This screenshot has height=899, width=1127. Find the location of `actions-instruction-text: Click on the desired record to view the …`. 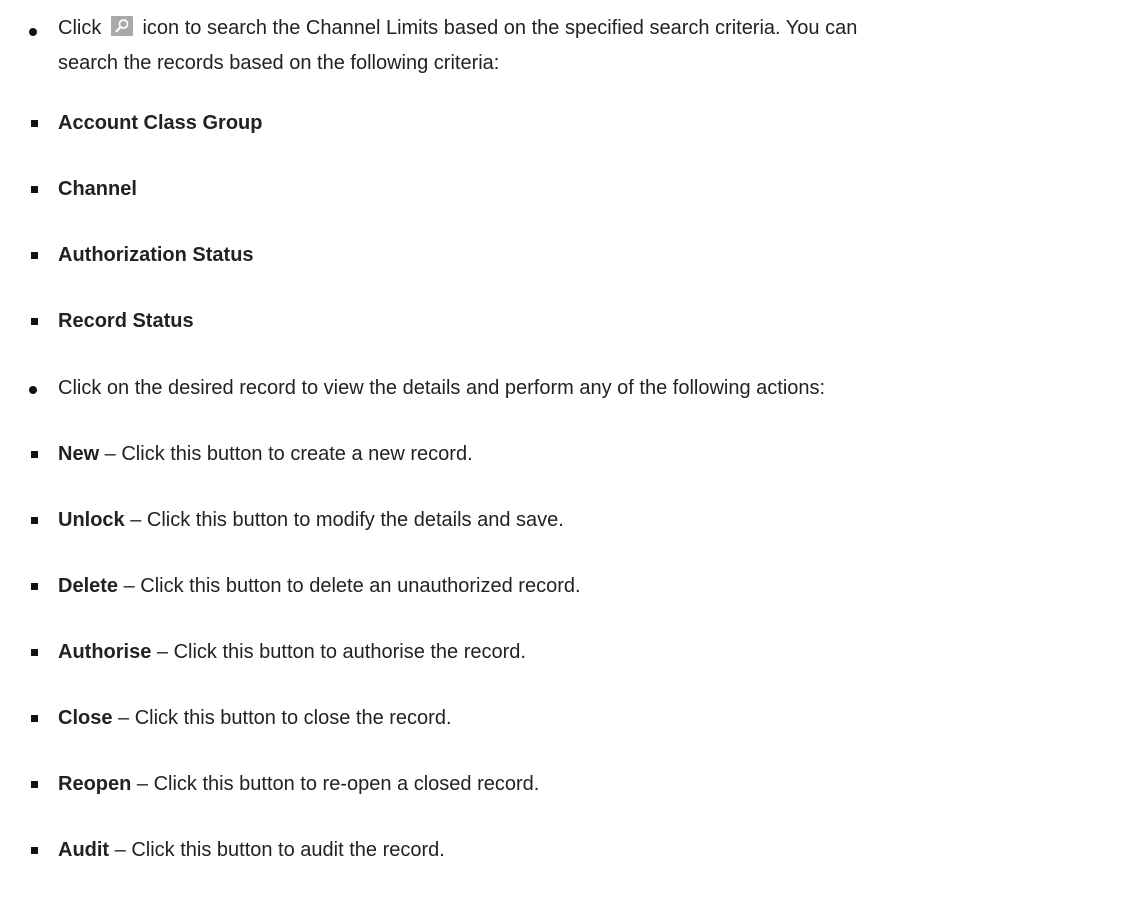

actions-instruction-text: Click on the desired record to view the … is located at coordinates (442, 388).